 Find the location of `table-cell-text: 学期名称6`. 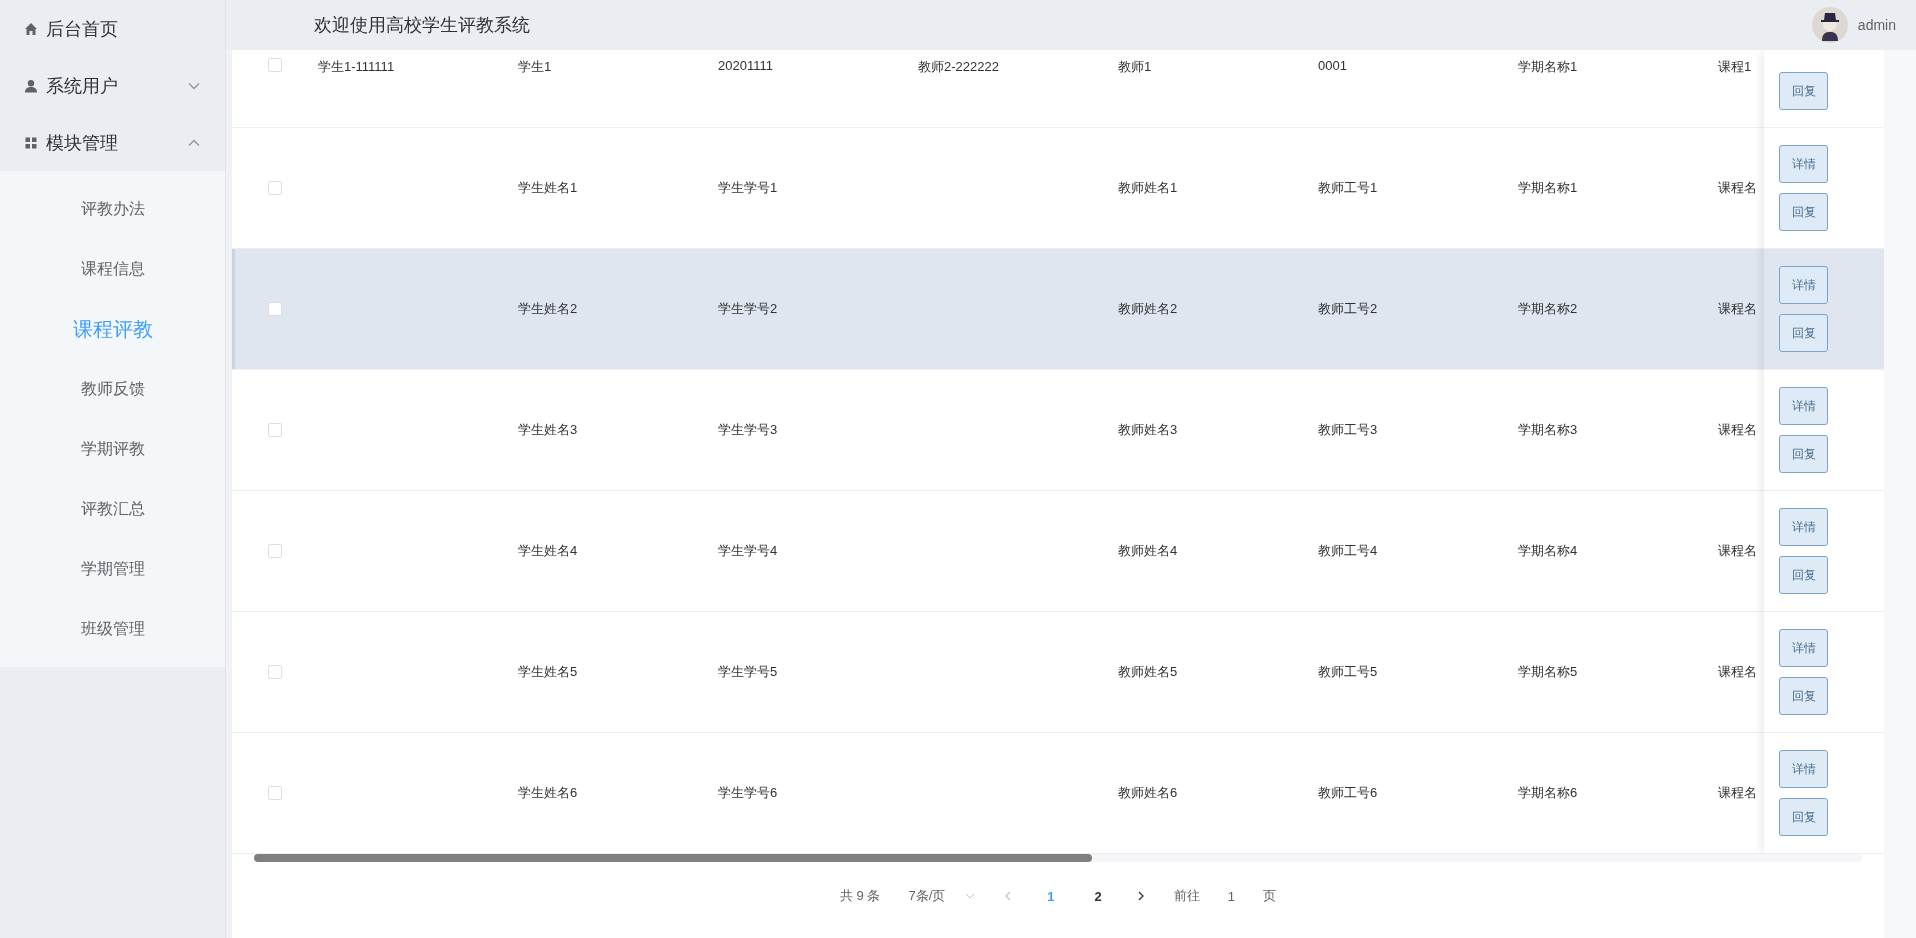

table-cell-text: 学期名称6 is located at coordinates (1548, 793).